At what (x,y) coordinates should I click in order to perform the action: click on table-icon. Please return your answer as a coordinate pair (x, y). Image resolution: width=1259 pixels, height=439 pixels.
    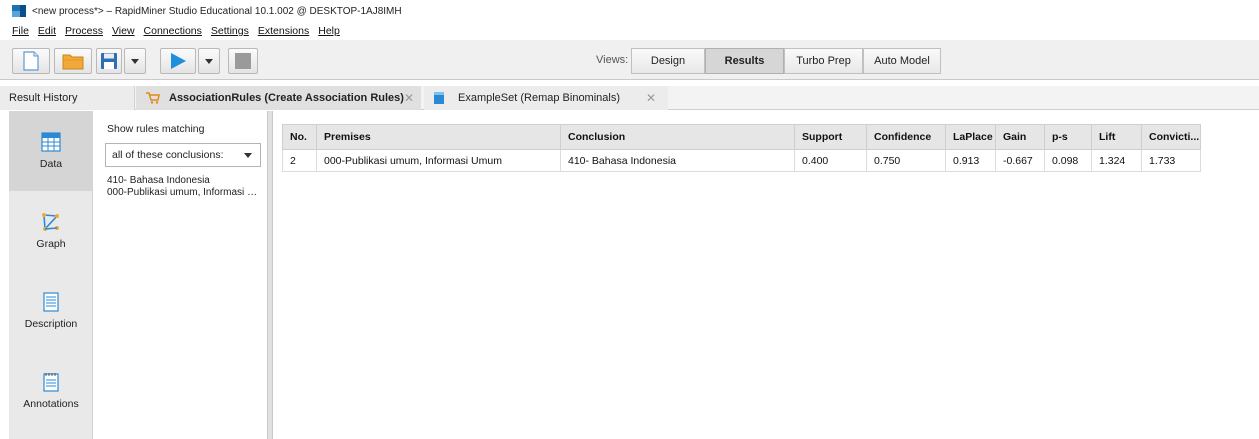
    Looking at the image, I should click on (439, 98).